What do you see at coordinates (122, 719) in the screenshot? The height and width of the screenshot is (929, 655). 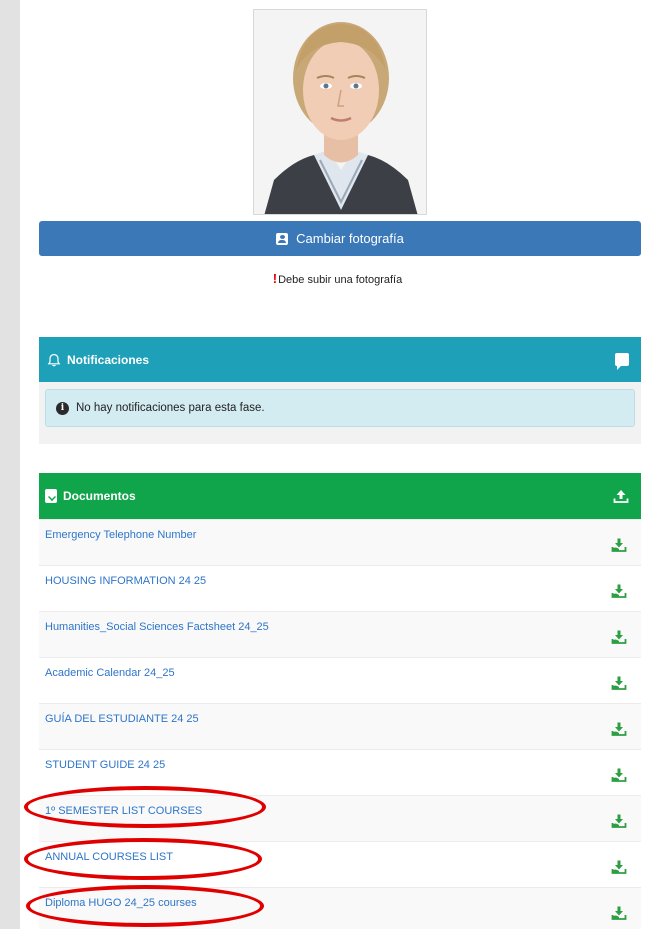 I see `document-link: GUÍA DEL ESTUDIANTE 24 25` at bounding box center [122, 719].